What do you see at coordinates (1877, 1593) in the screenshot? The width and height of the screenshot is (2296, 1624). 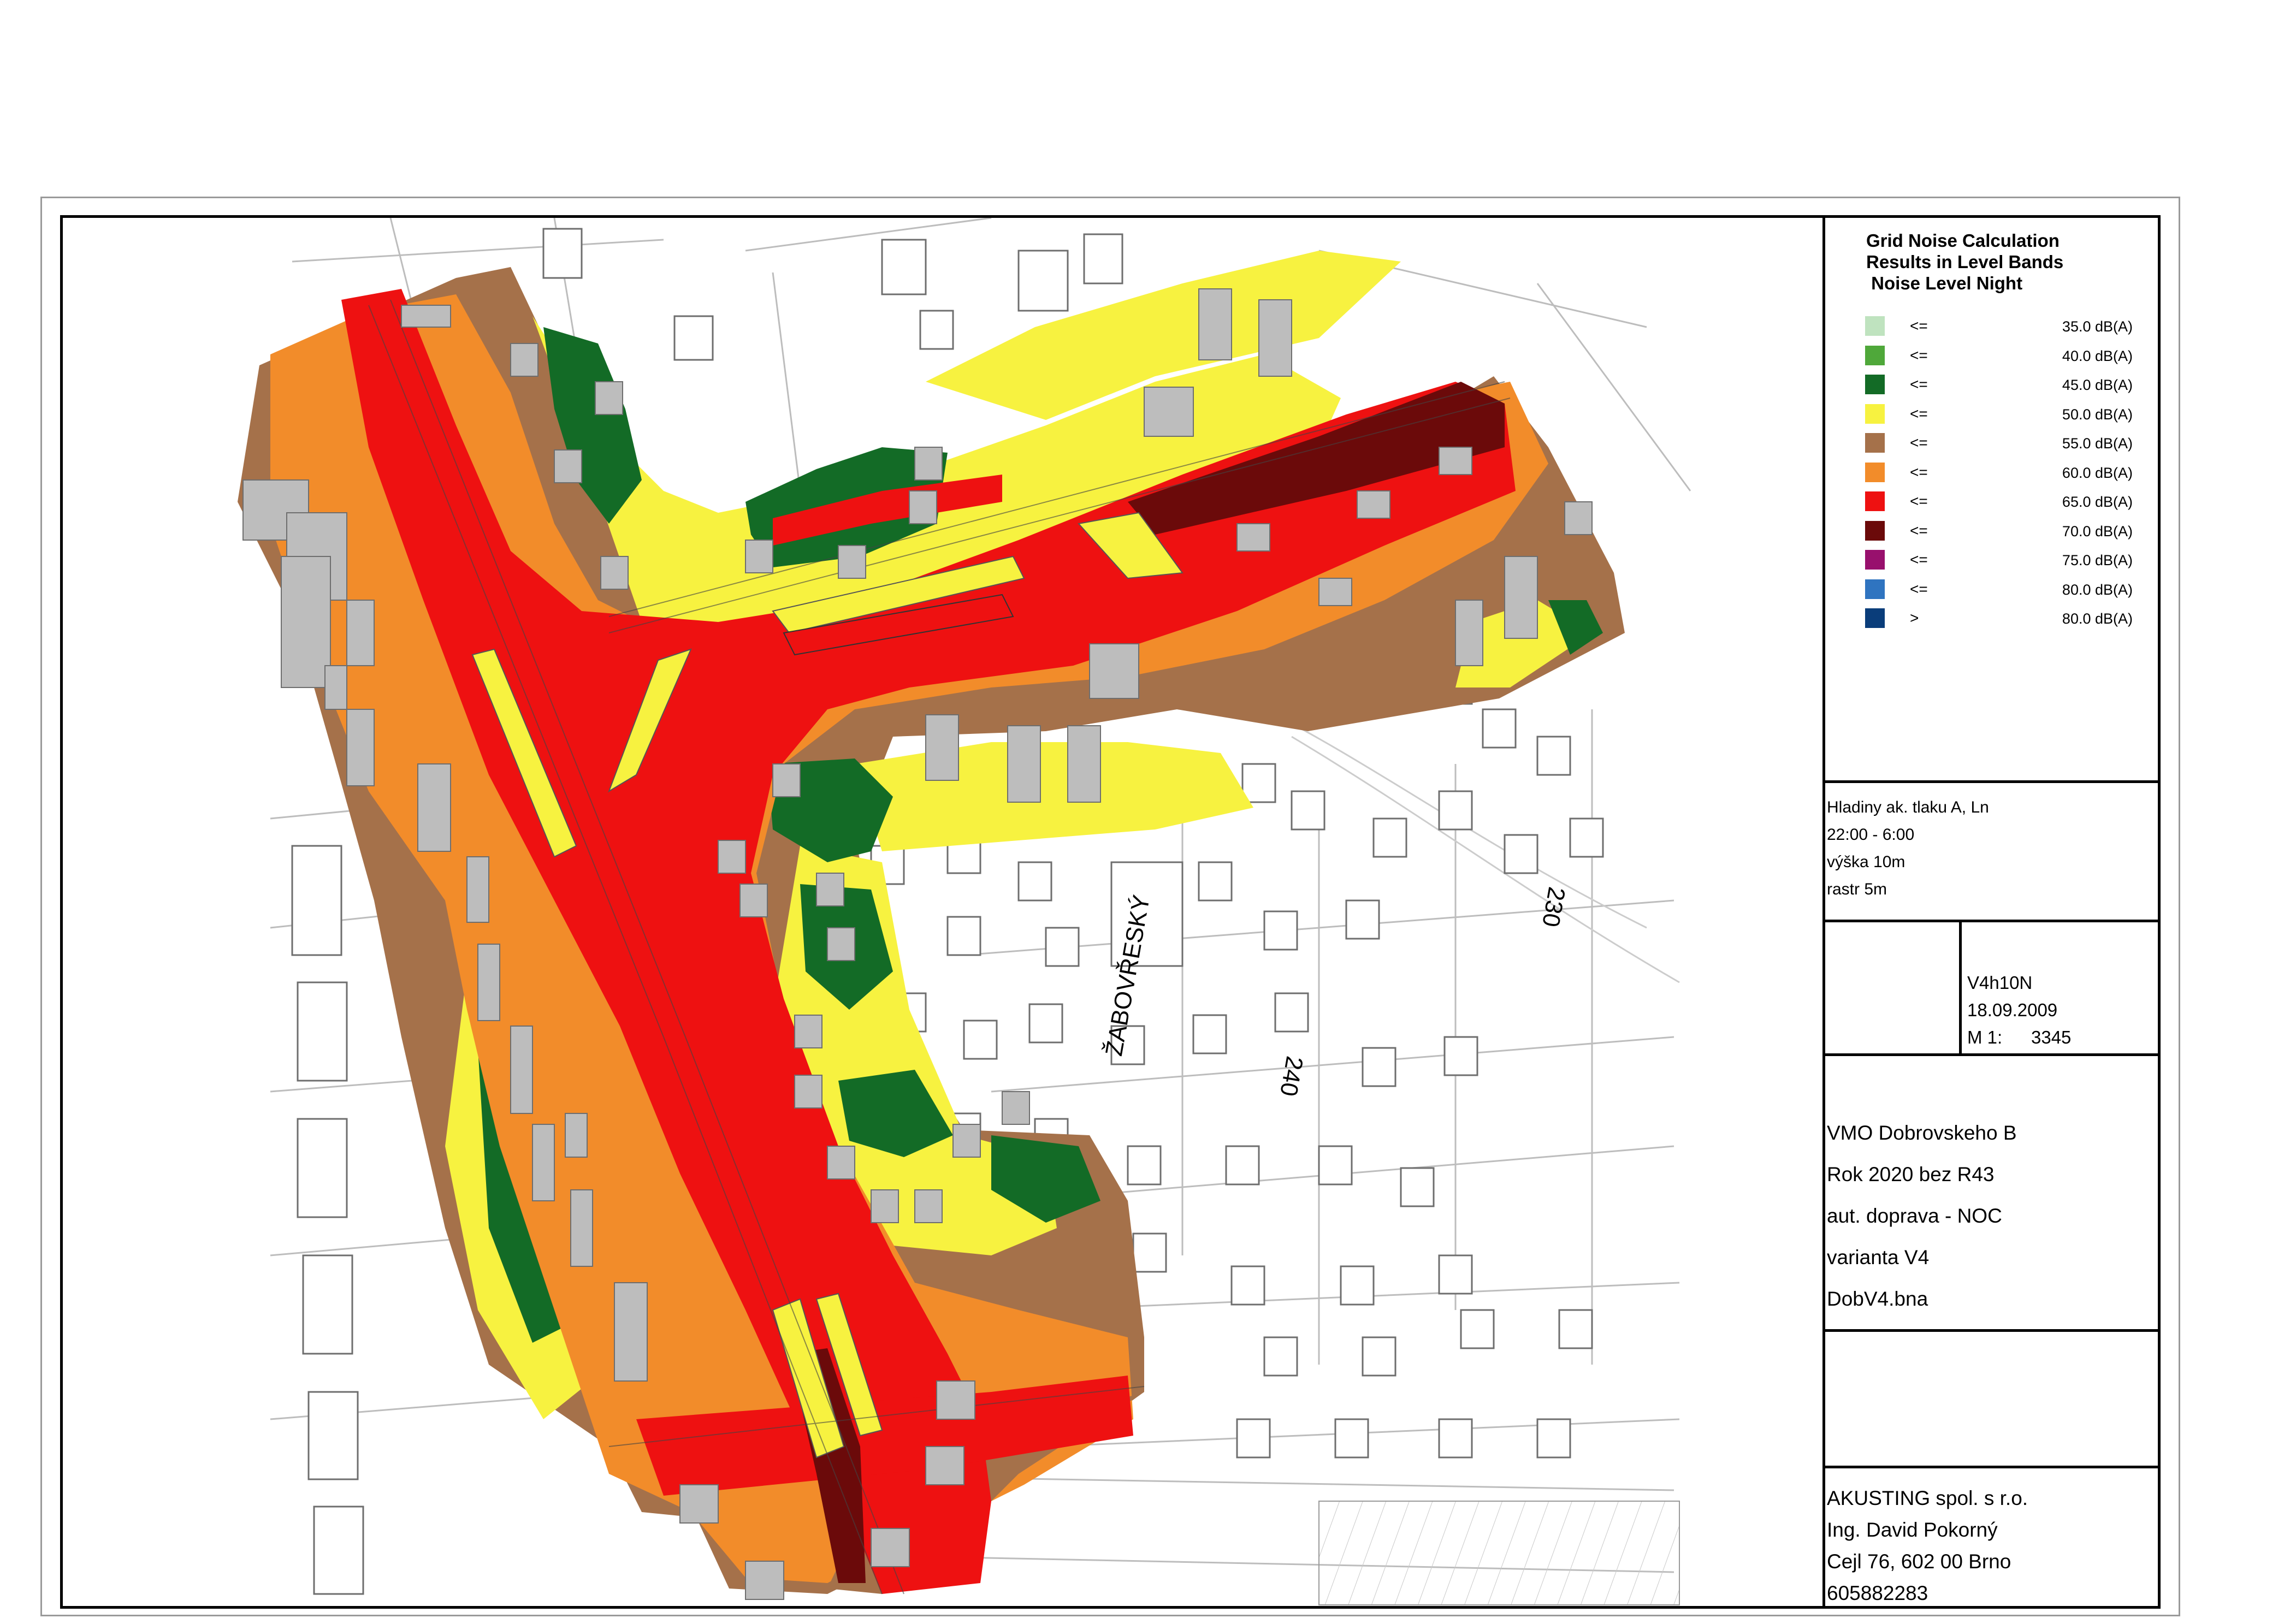 I see `company-phone: 605882283` at bounding box center [1877, 1593].